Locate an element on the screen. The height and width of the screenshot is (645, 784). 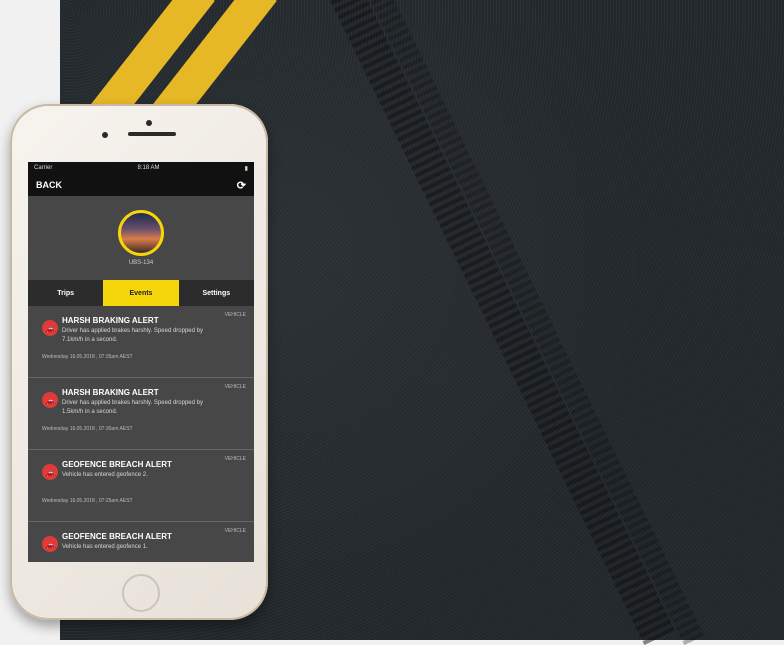
back-button: BACK is located at coordinates (49, 185).